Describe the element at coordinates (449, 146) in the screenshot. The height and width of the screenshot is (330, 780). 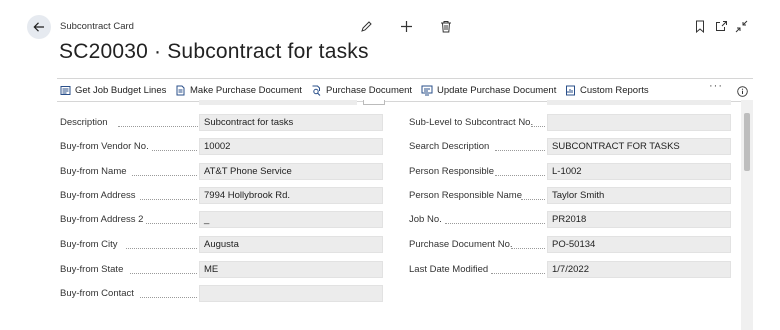
I see `field-label: Search Description` at that location.